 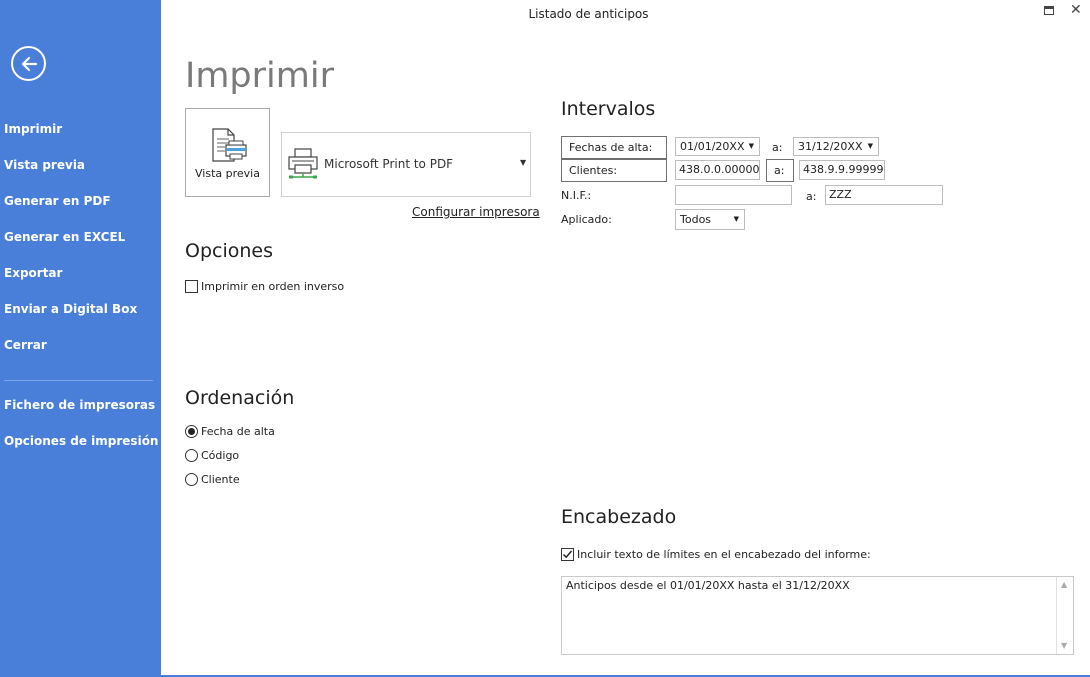 I want to click on aplicado-select: Todos ▼, so click(x=710, y=219).